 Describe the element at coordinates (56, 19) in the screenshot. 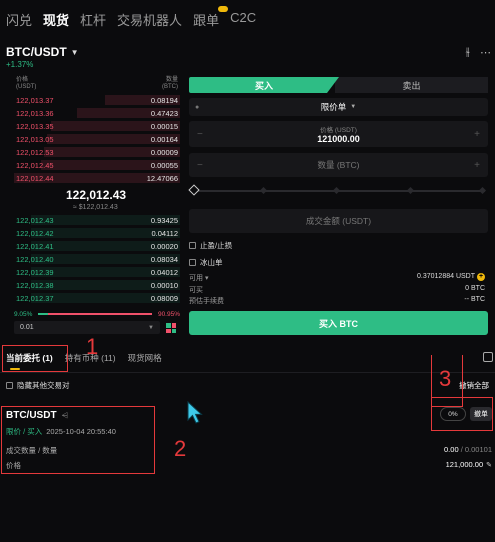

I see `nav-tab-spot: 现货` at that location.